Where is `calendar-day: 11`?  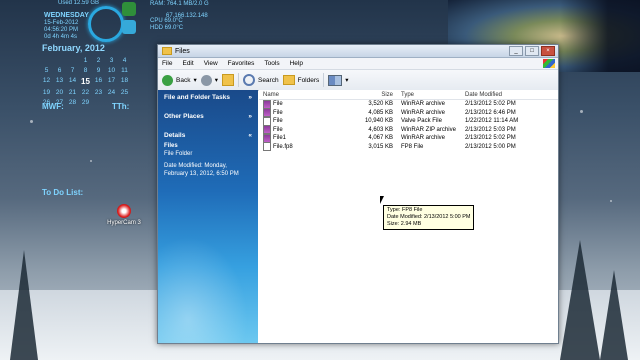
calendar-day: 11 is located at coordinates (124, 70).